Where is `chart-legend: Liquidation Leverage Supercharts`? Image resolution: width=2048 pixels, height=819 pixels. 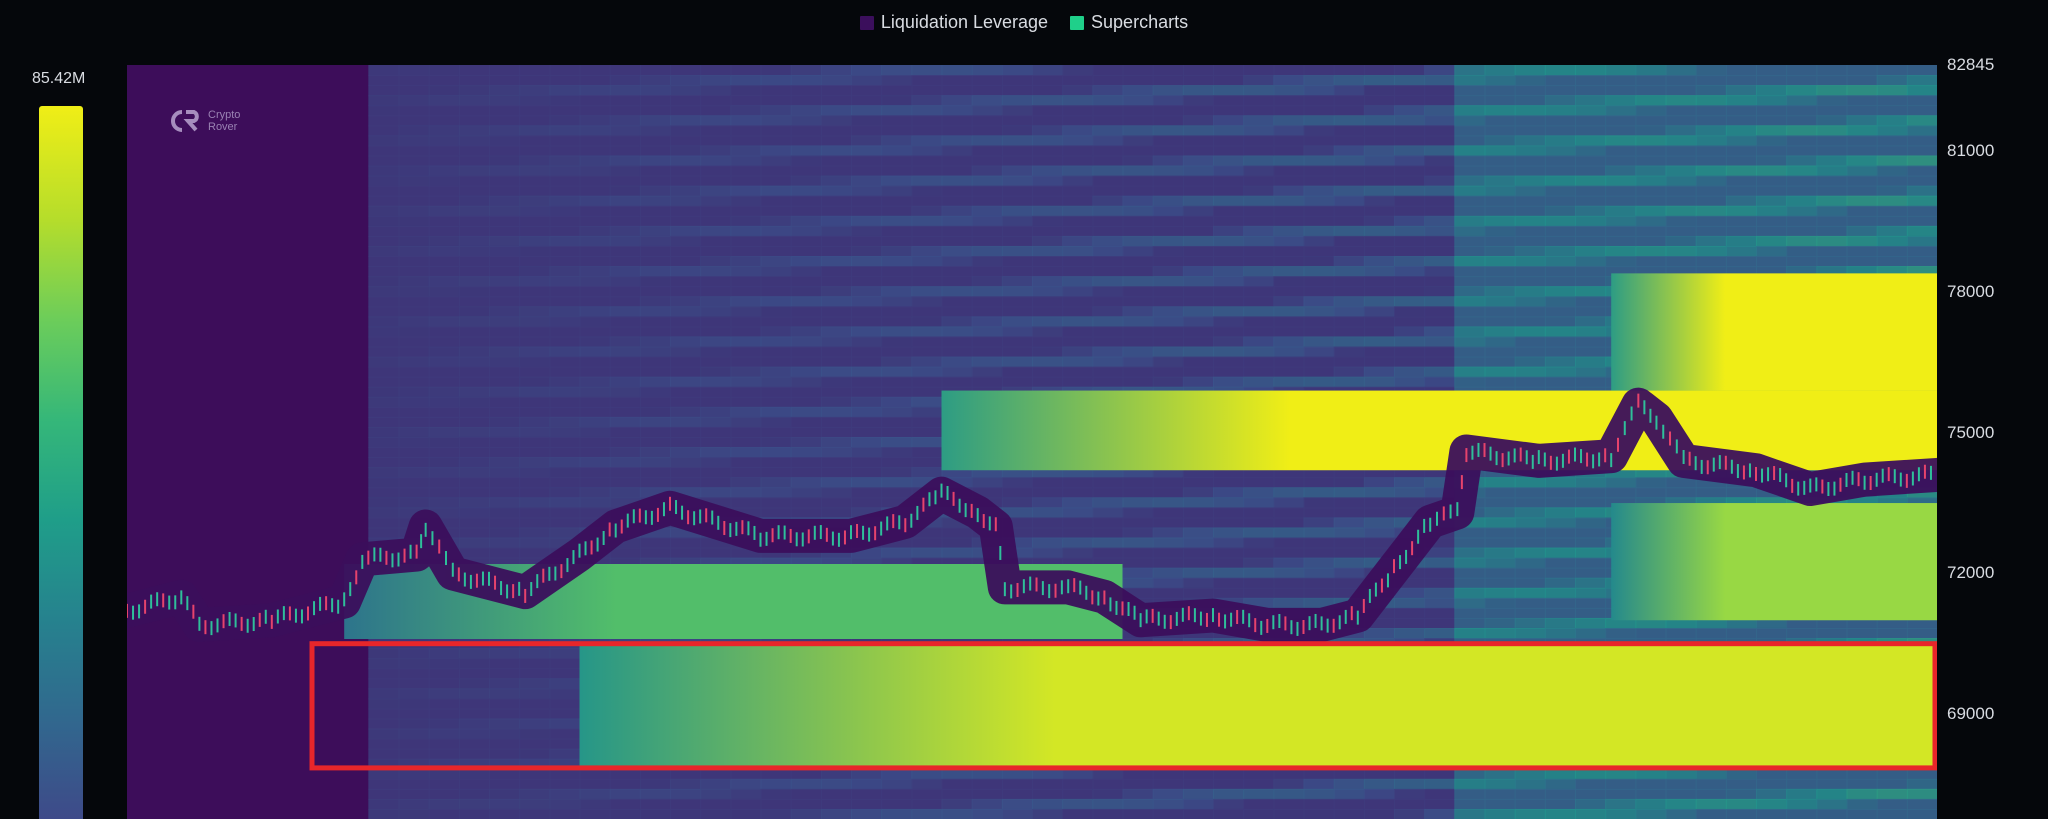 chart-legend: Liquidation Leverage Supercharts is located at coordinates (1024, 22).